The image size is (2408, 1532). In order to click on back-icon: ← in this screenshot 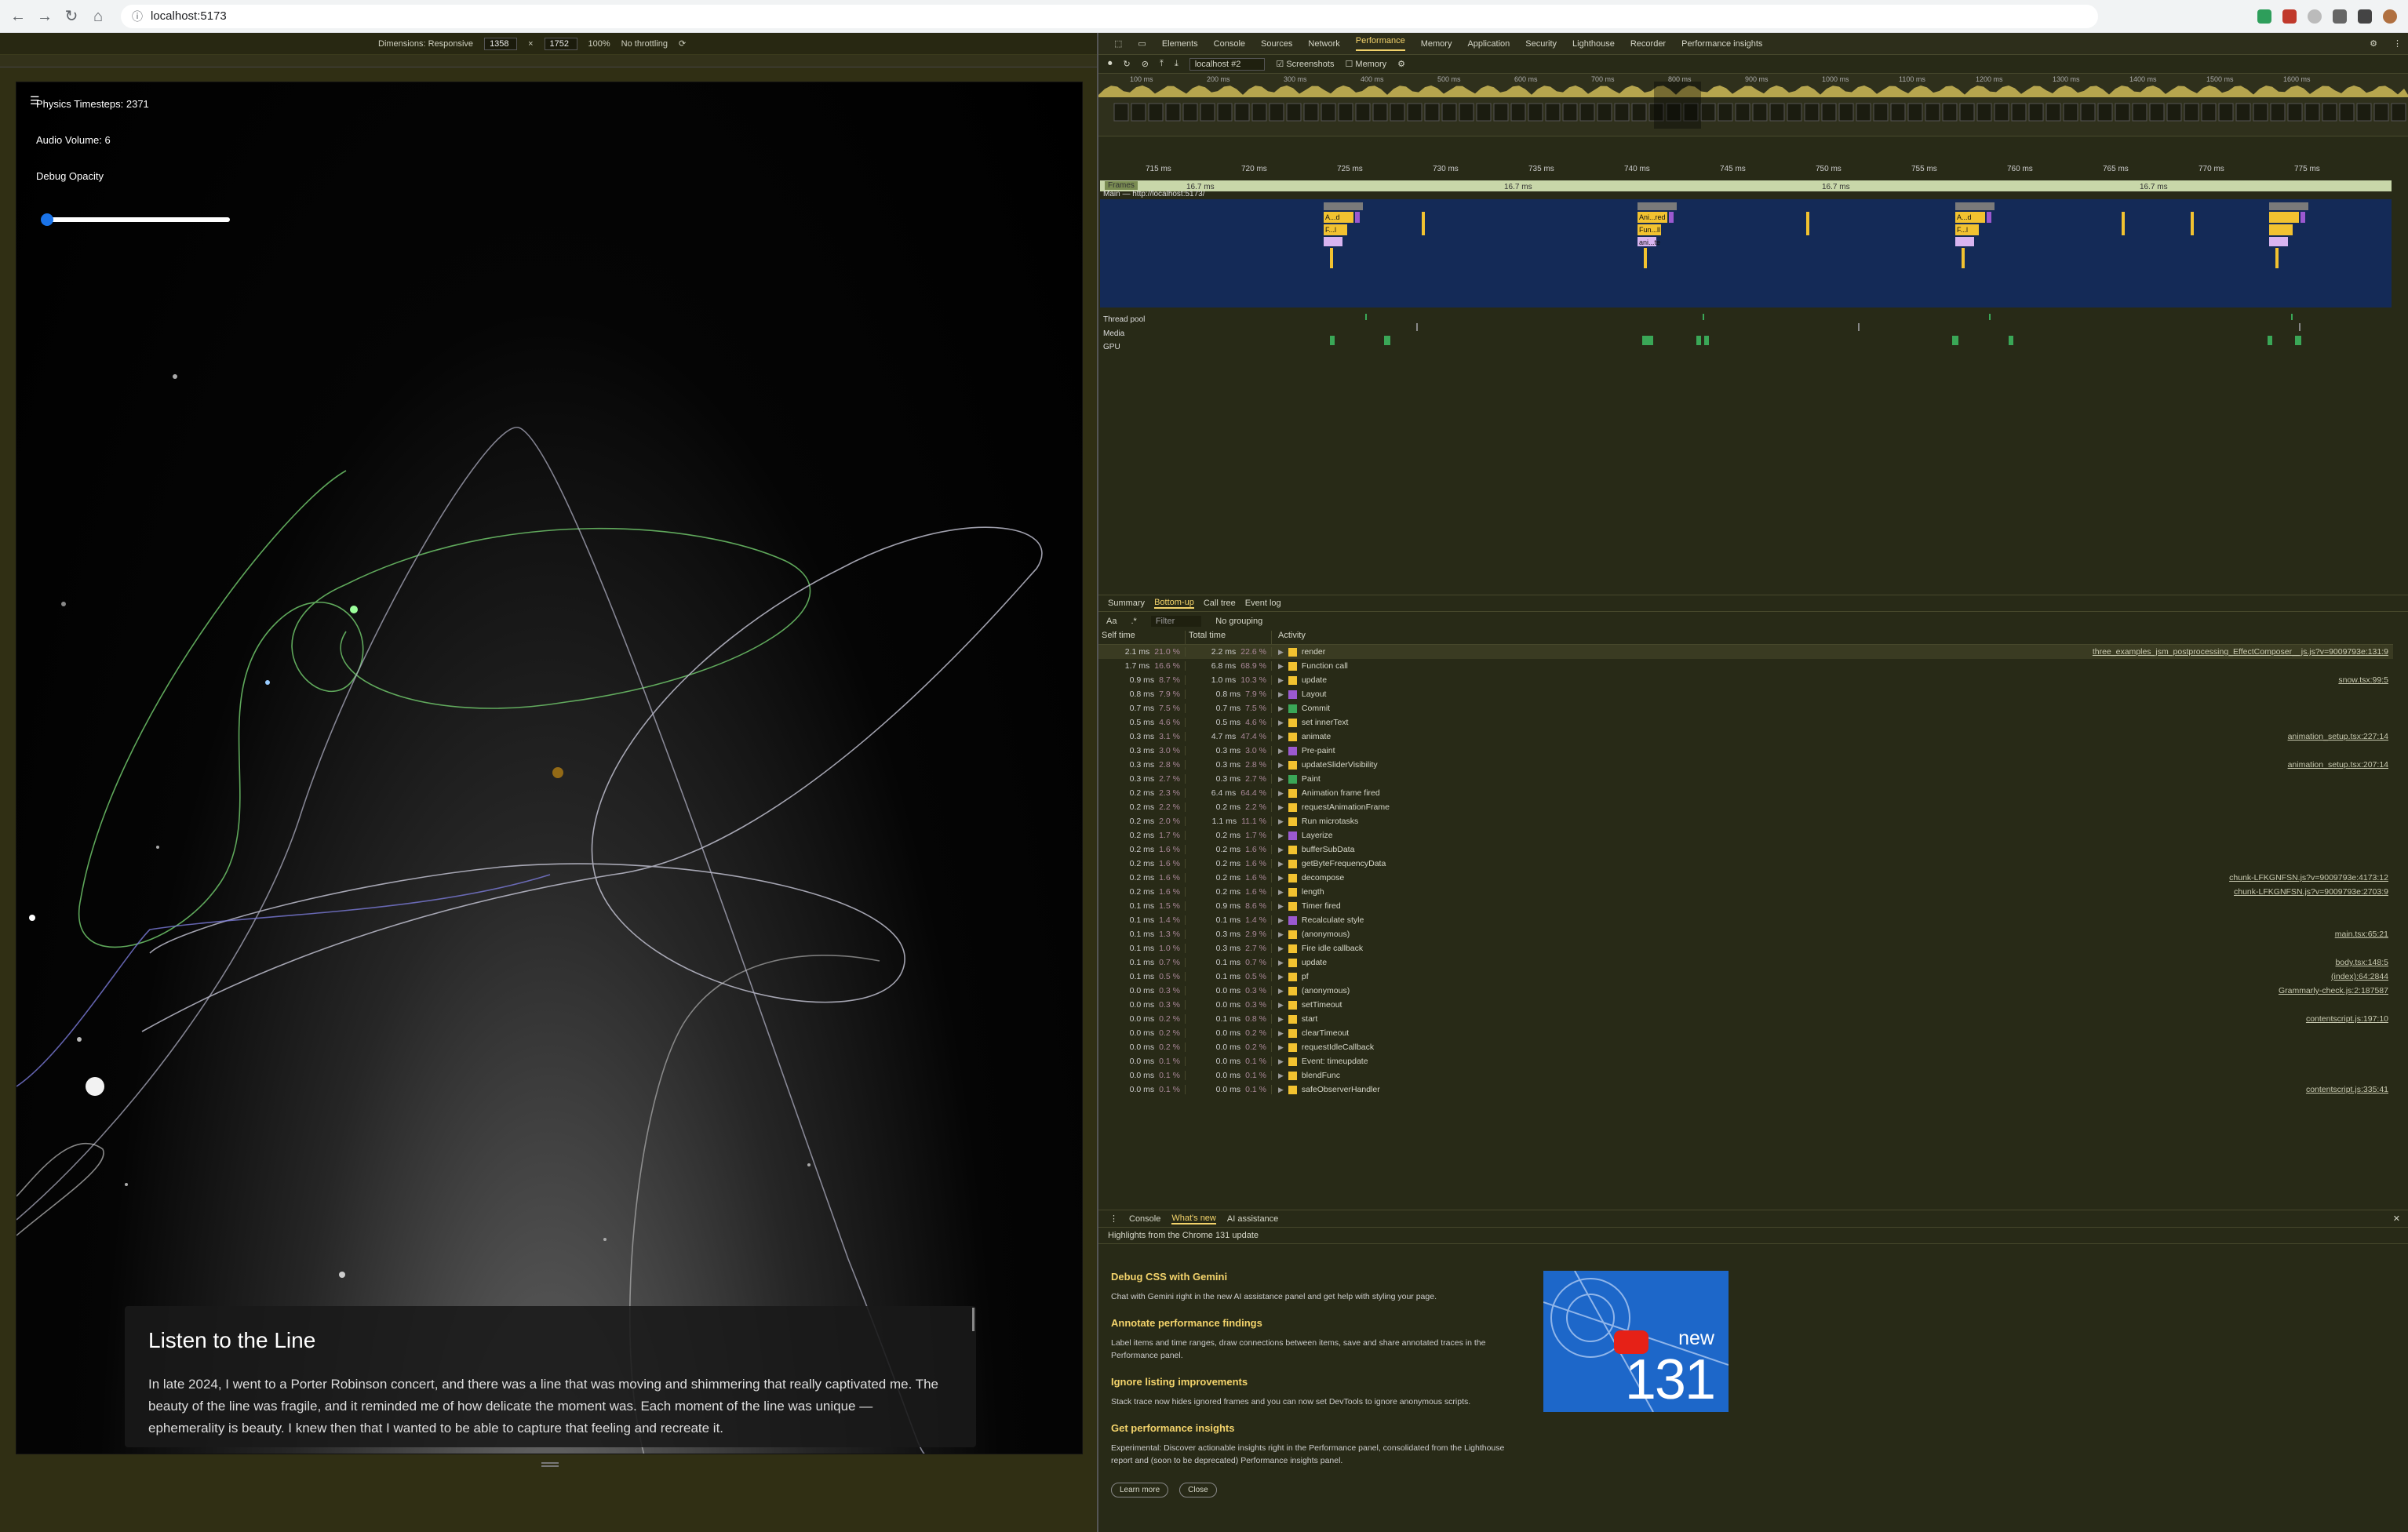, I will do `click(18, 16)`.